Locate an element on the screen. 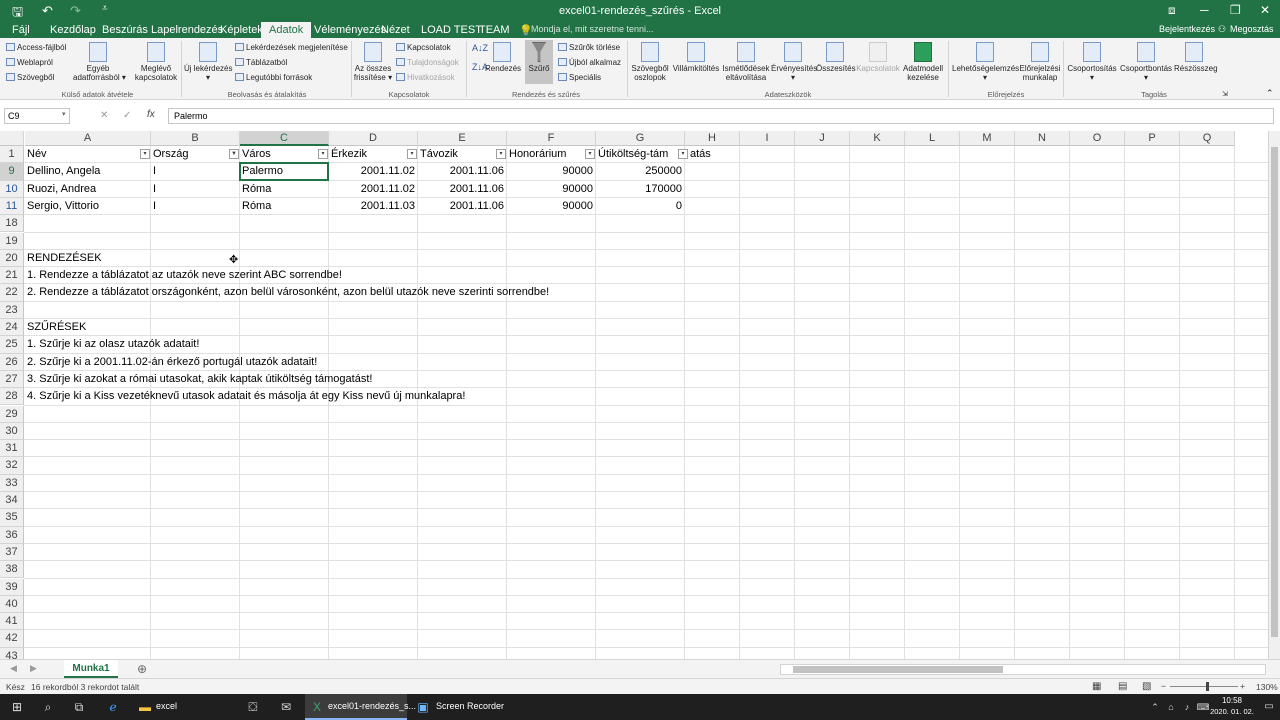 This screenshot has width=1280, height=720. reapply-button: Újból alkalmaz is located at coordinates (589, 62).